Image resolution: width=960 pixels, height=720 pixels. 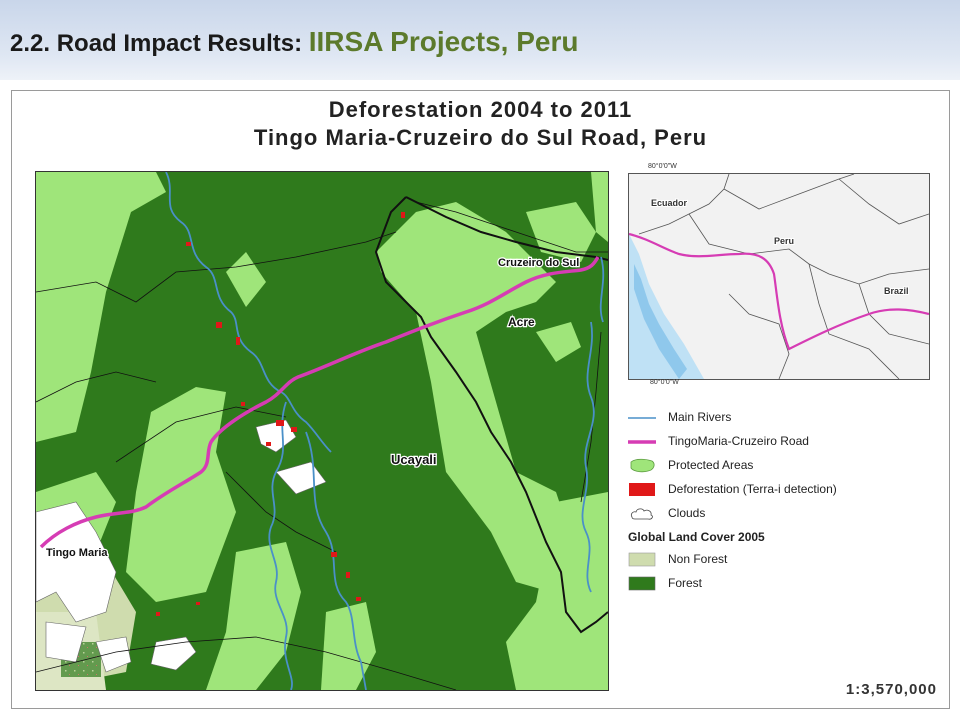 I want to click on legend-item-clouds: Clouds, so click(x=785, y=514).